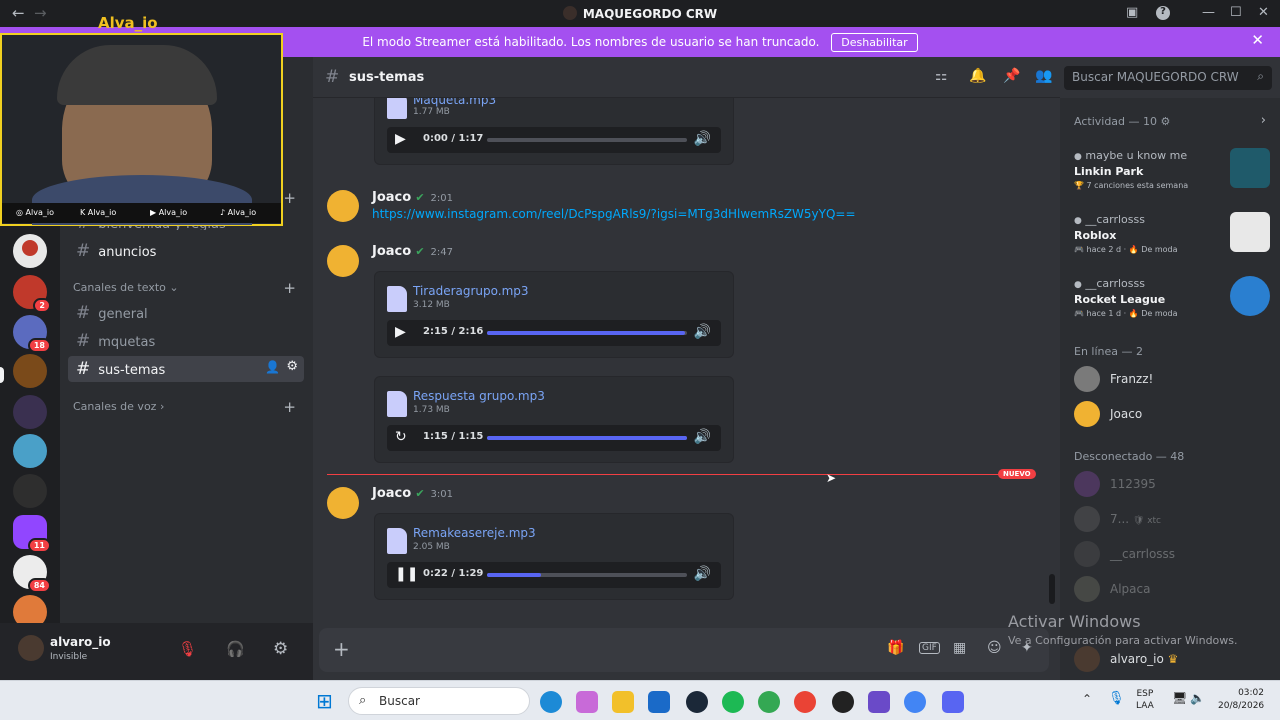 The width and height of the screenshot is (1280, 720). What do you see at coordinates (1263, 12) in the screenshot?
I see `close-window-icon: ✕` at bounding box center [1263, 12].